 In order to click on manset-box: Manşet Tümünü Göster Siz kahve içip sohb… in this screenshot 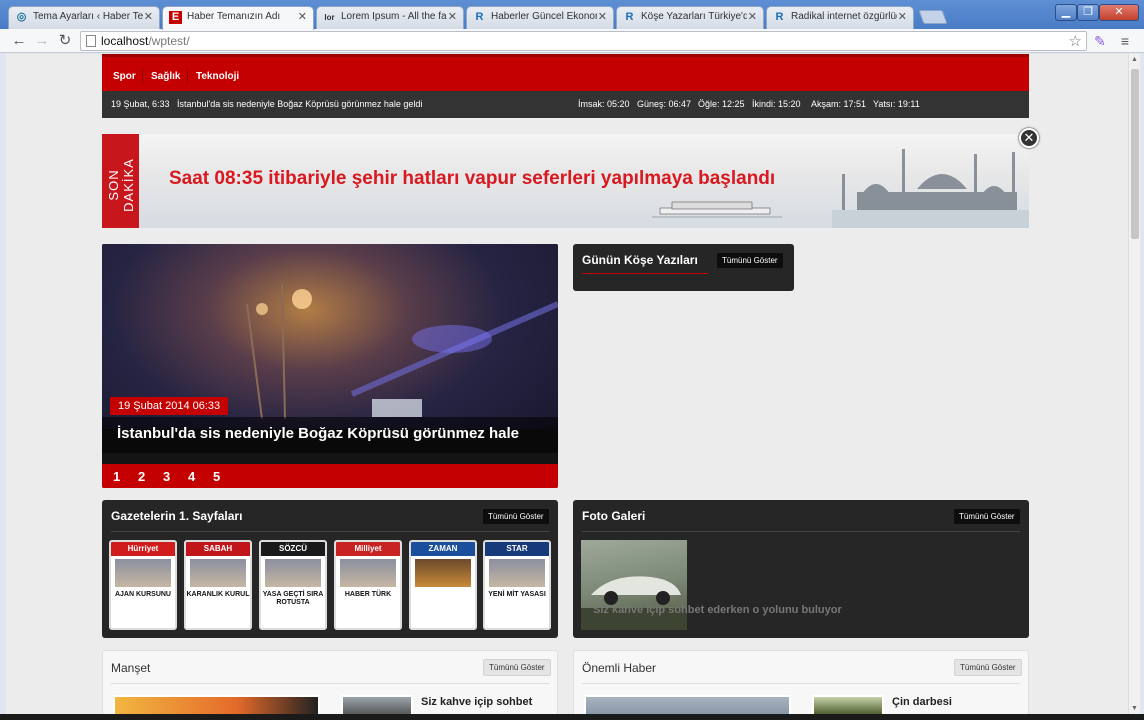, I will do `click(330, 682)`.